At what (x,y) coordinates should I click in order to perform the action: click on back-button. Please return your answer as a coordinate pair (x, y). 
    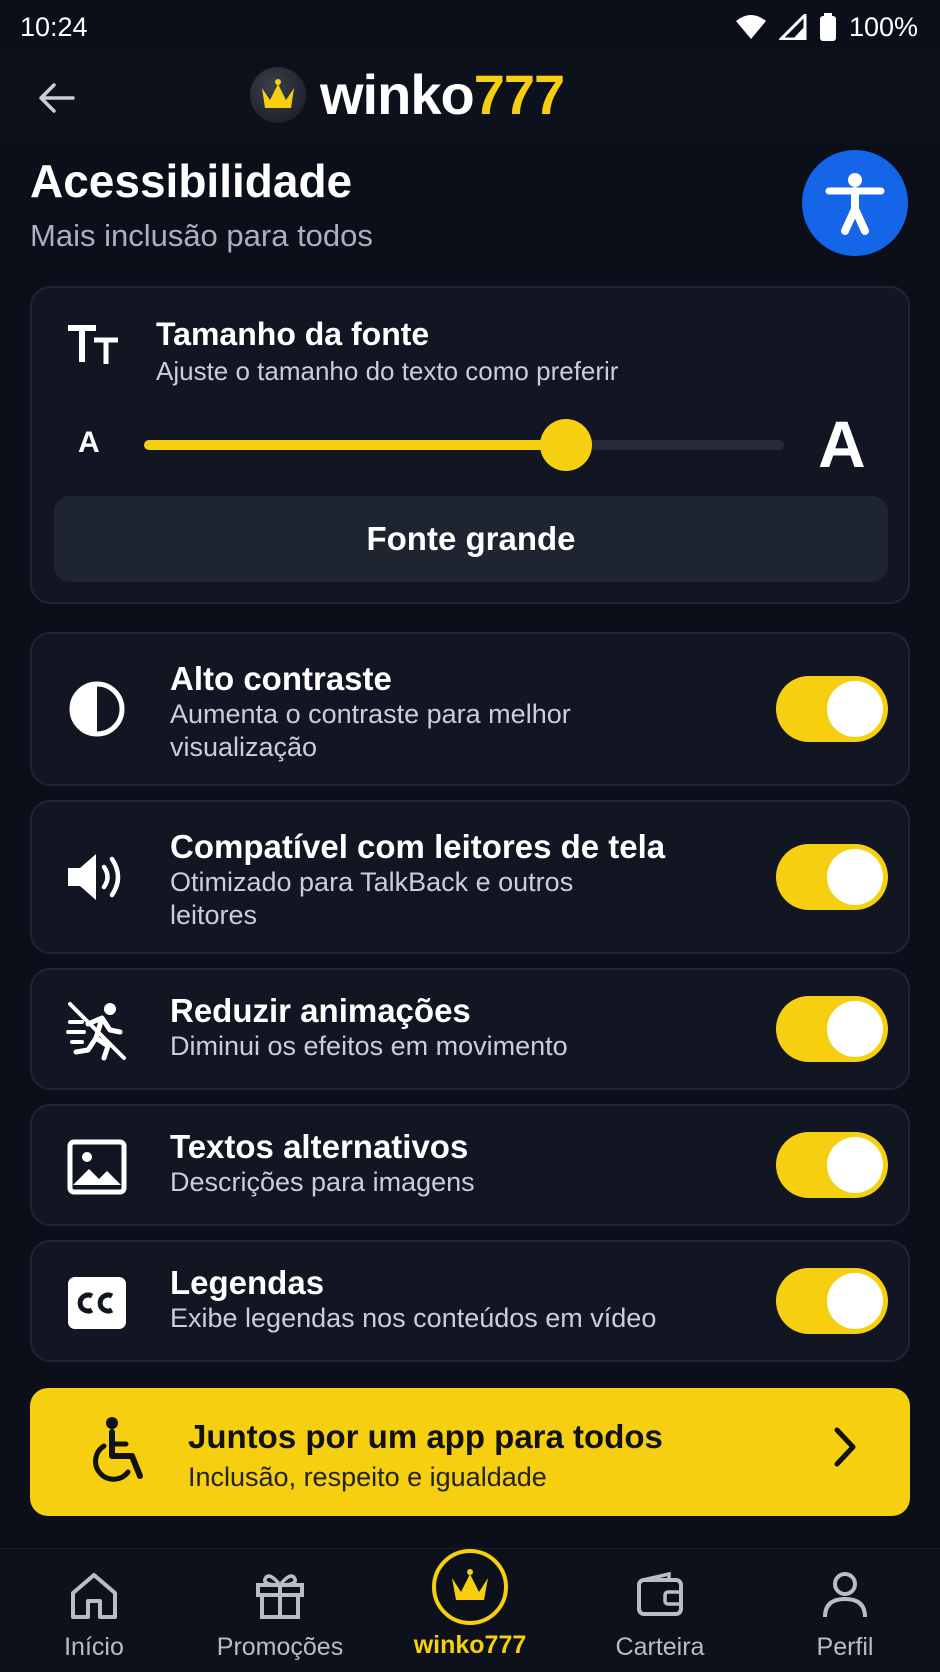
    Looking at the image, I should click on (56, 98).